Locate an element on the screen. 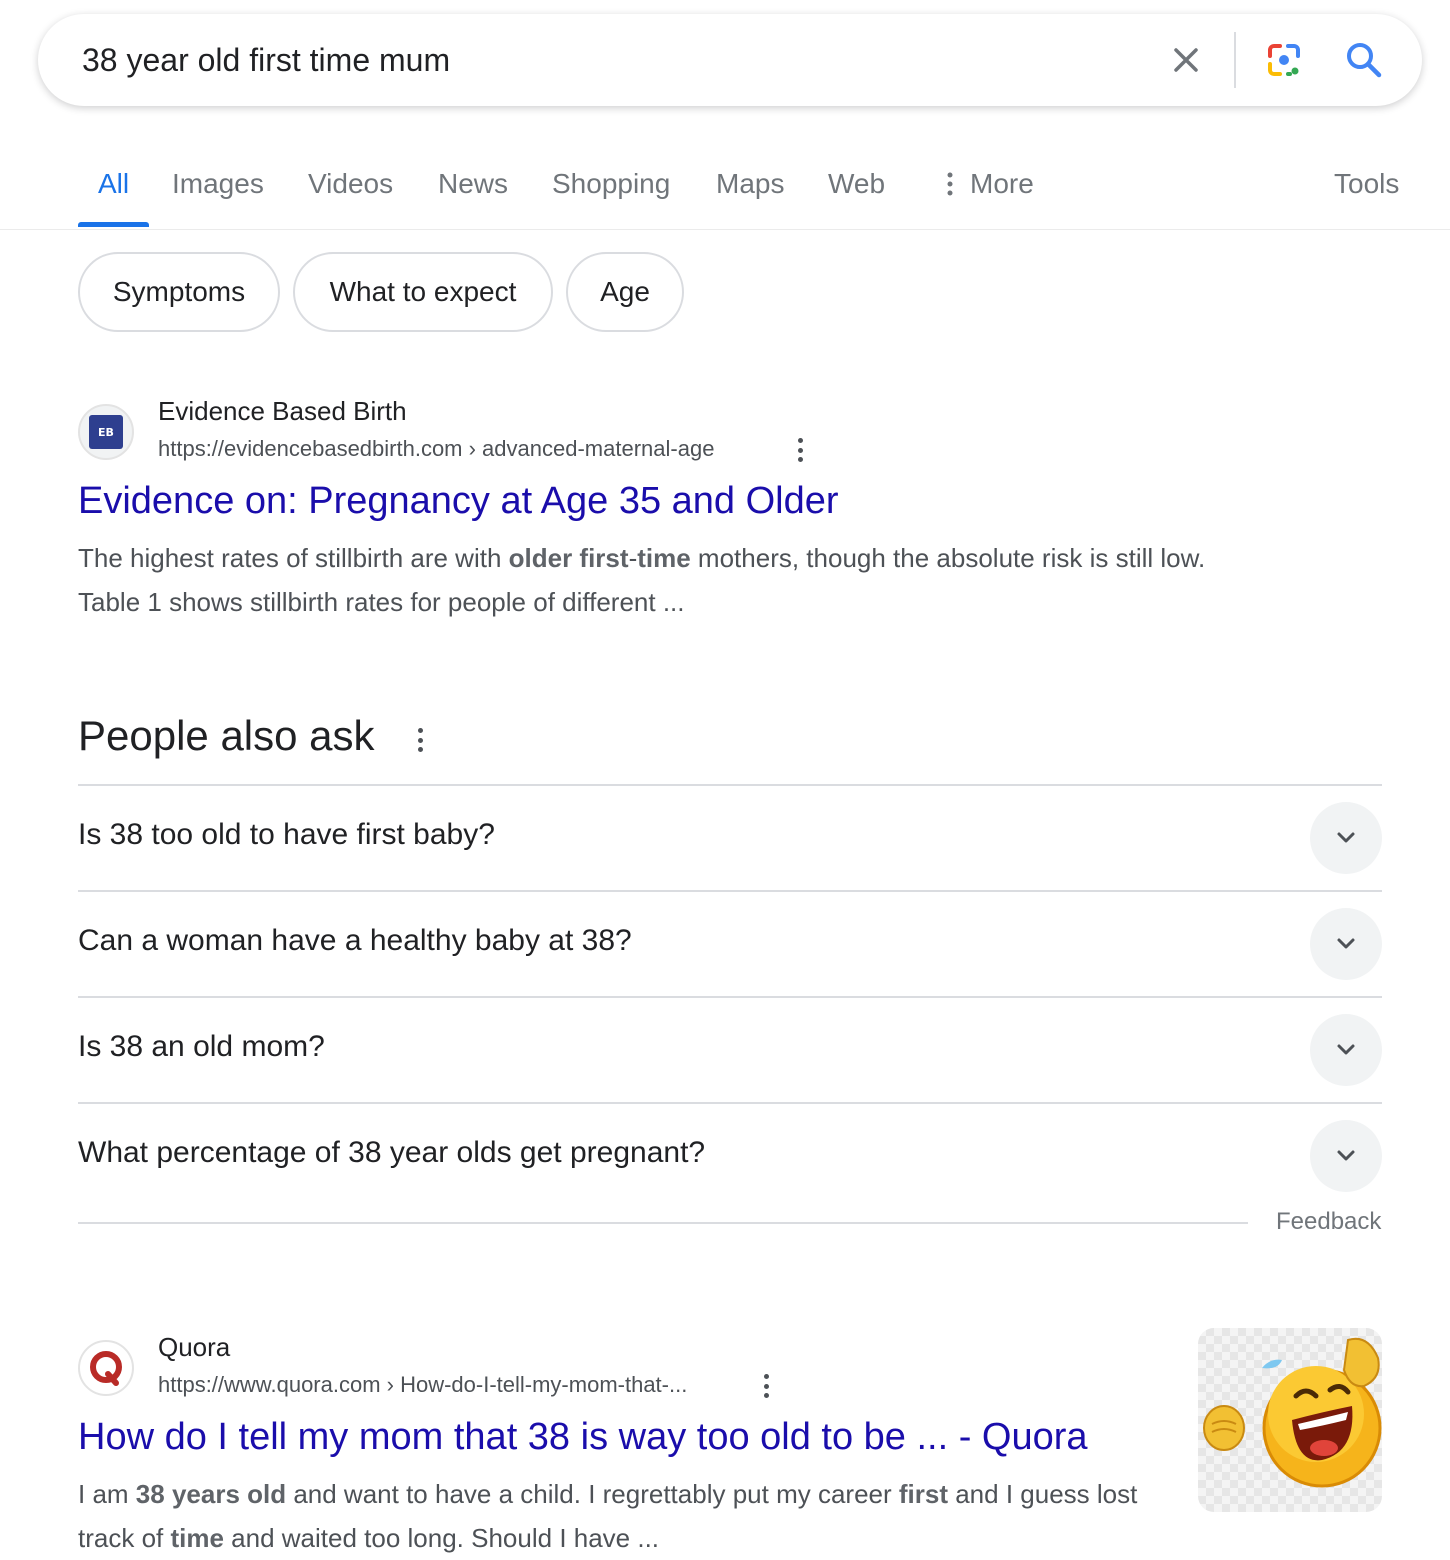 The height and width of the screenshot is (1560, 1450). tab-maps: Maps is located at coordinates (750, 184).